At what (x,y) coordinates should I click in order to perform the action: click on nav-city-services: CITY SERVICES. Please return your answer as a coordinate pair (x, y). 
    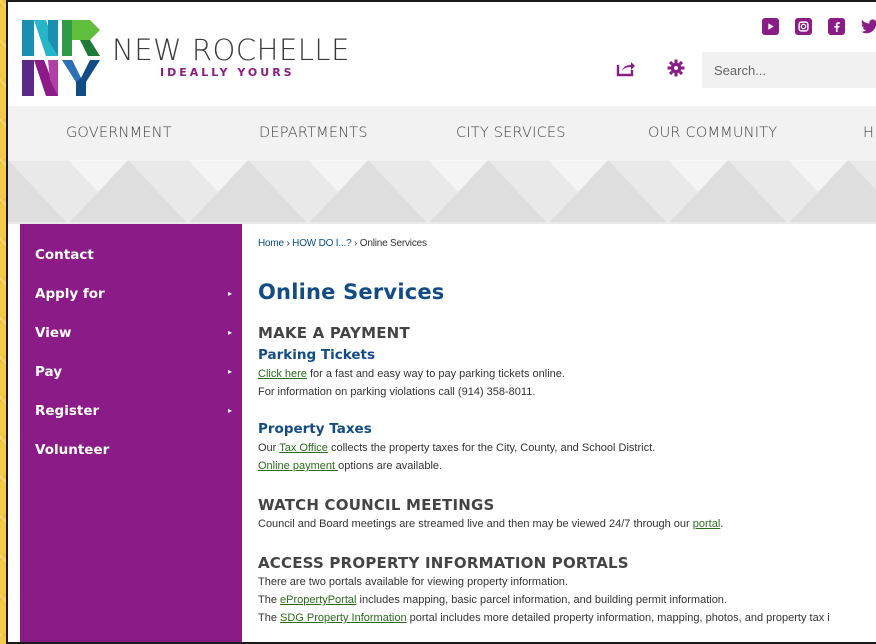
    Looking at the image, I should click on (511, 133).